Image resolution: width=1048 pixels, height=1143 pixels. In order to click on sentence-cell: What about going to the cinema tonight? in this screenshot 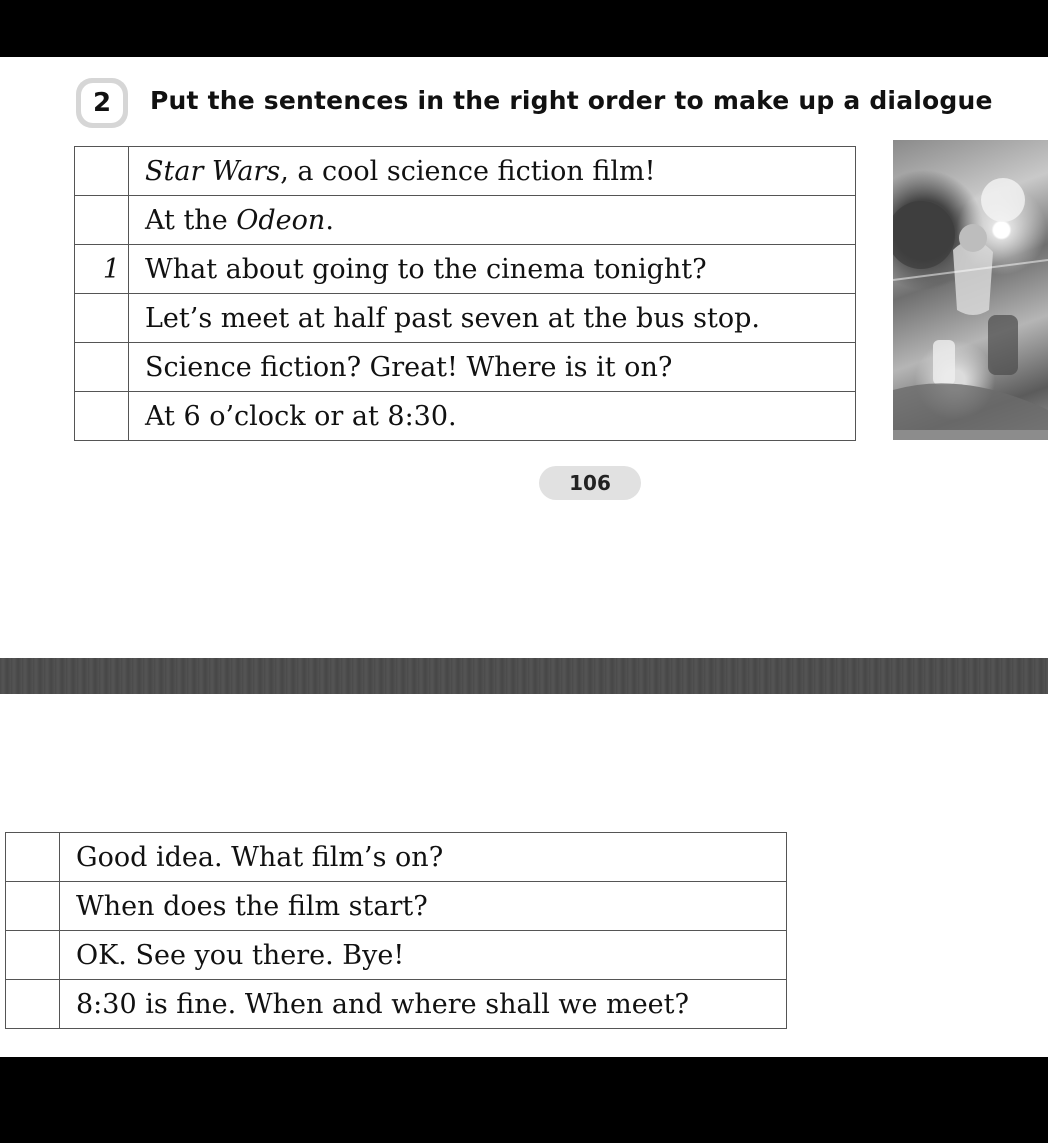, I will do `click(492, 269)`.